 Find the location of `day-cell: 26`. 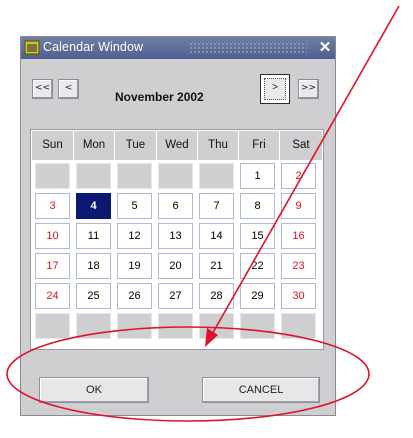

day-cell: 26 is located at coordinates (134, 296).